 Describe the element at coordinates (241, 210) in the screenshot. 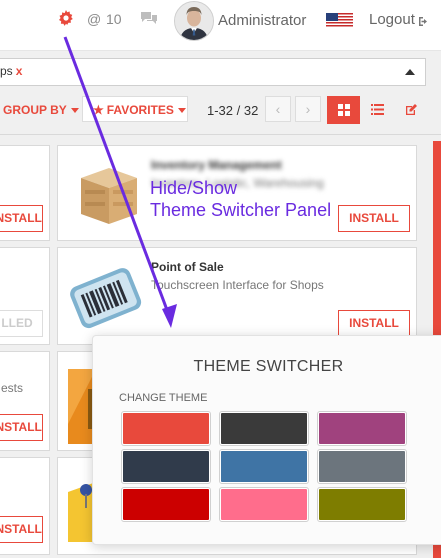

I see `annotation-line-2: Theme Switcher Panel` at that location.